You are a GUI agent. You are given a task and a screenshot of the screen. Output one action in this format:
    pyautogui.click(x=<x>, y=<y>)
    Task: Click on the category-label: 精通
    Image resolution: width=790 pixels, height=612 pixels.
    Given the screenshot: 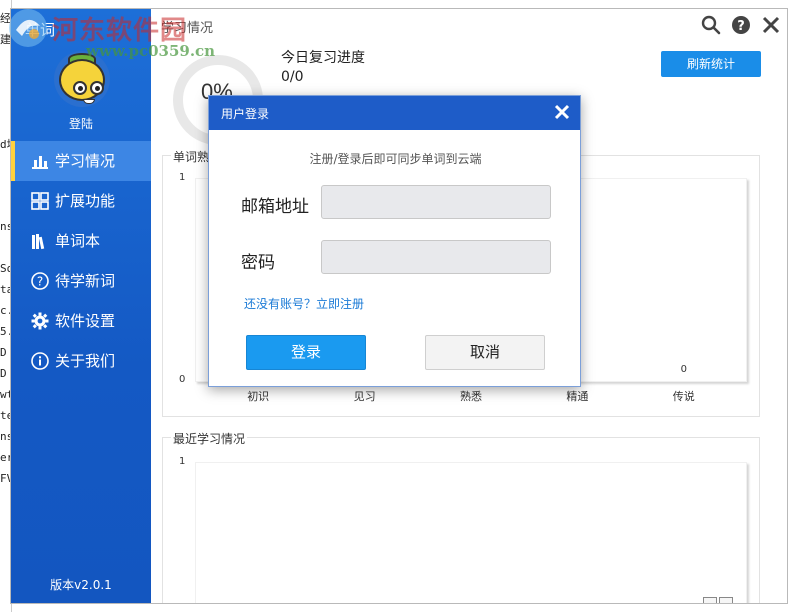 What is the action you would take?
    pyautogui.click(x=577, y=396)
    